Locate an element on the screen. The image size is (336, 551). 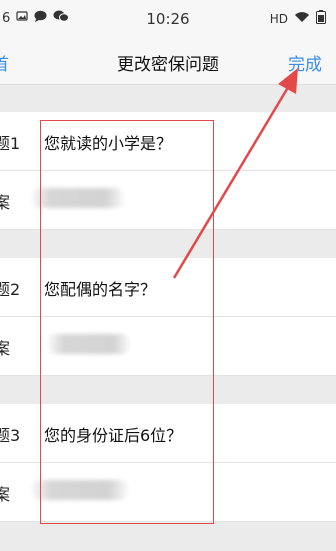
answer-row-3: 案 is located at coordinates (168, 492).